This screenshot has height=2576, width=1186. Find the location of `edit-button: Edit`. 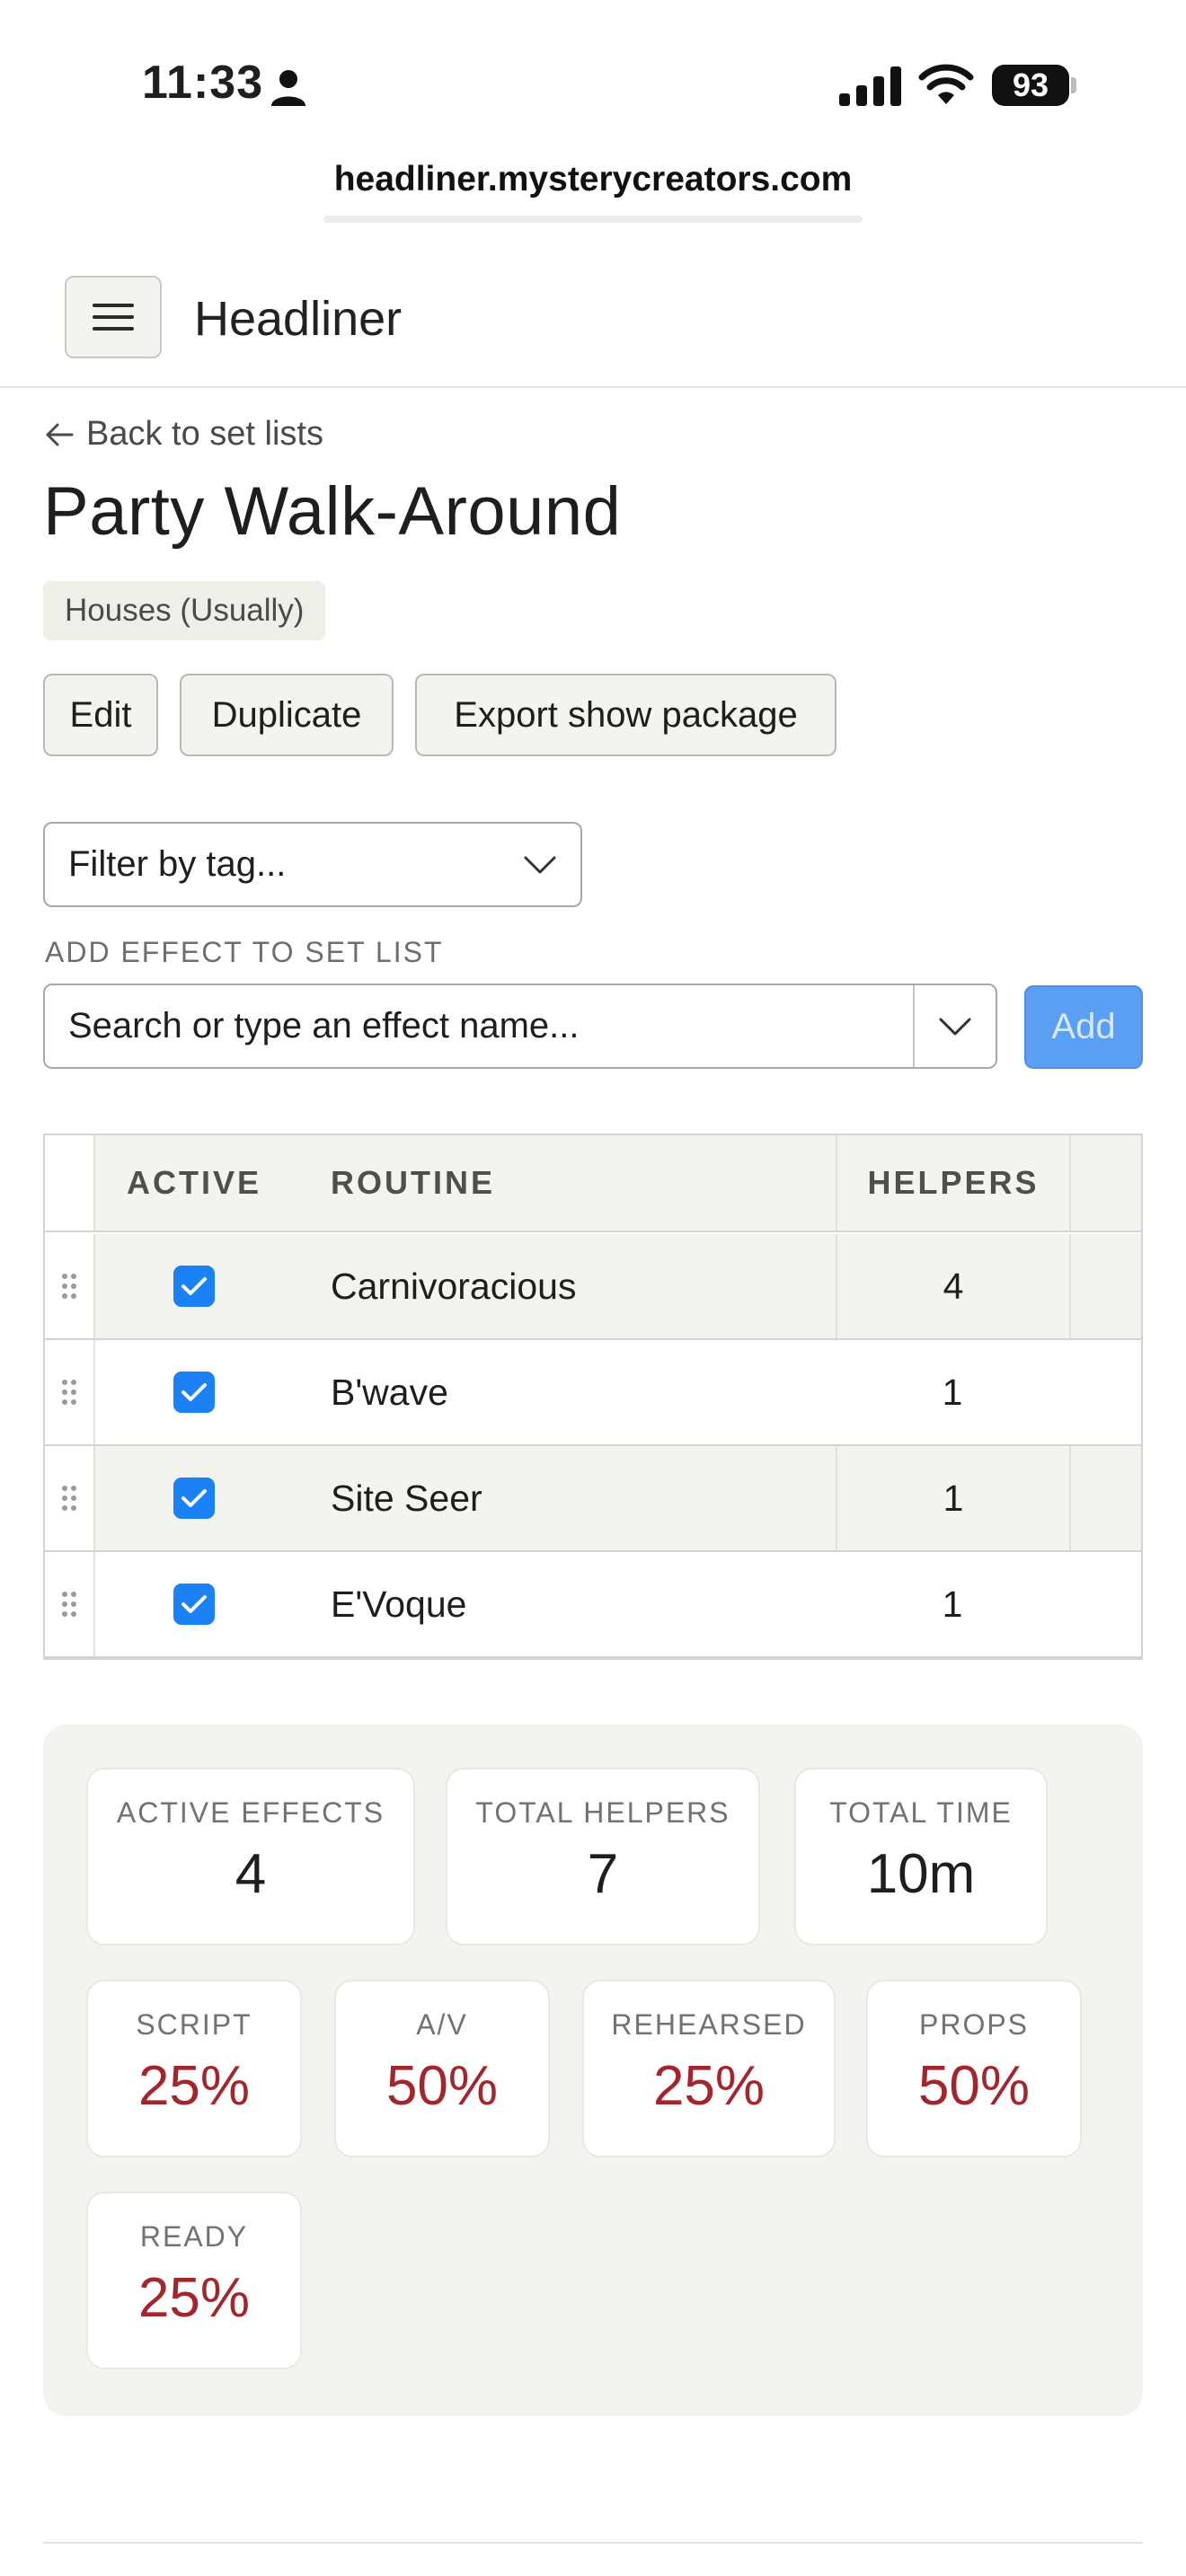

edit-button: Edit is located at coordinates (100, 715).